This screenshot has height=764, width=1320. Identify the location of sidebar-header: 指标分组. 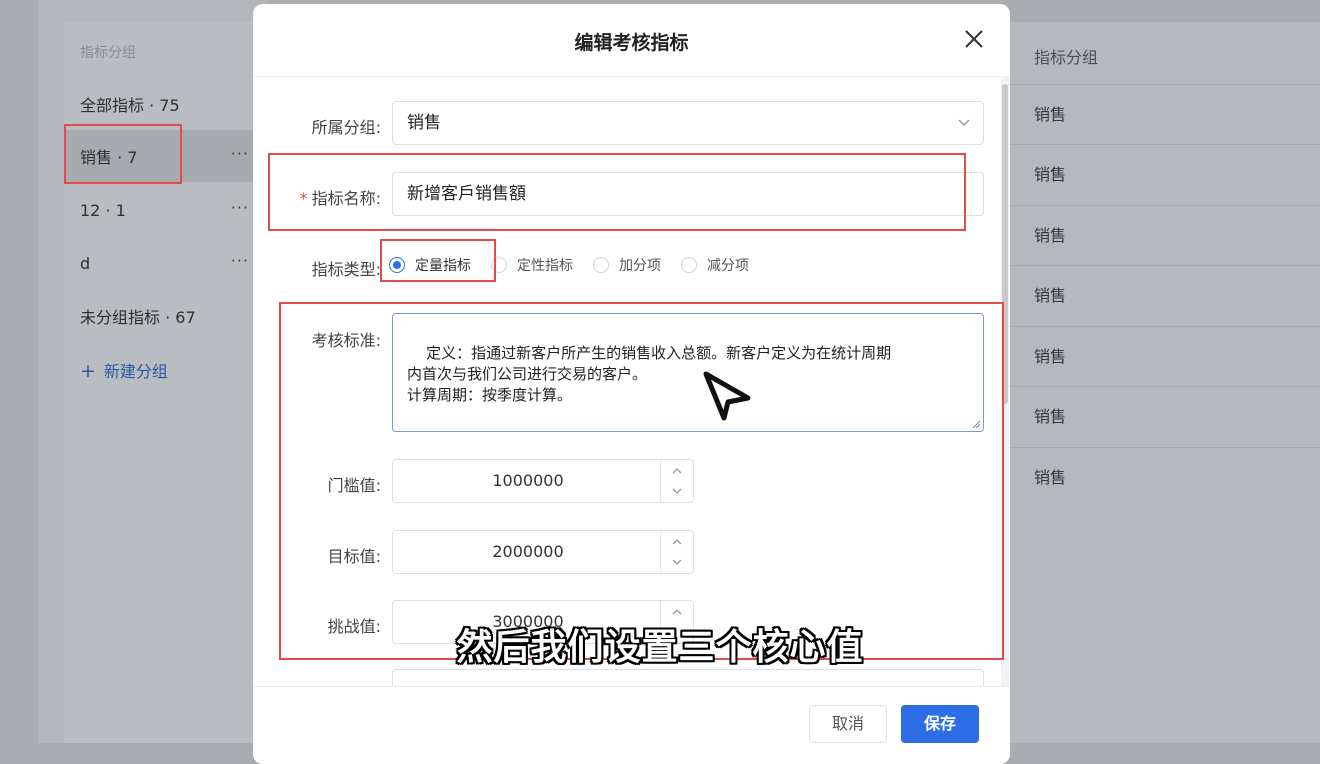
(108, 53).